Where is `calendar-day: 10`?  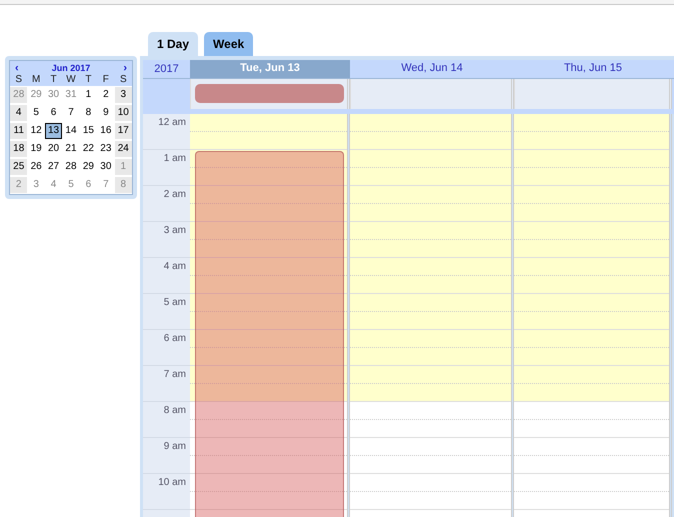 calendar-day: 10 is located at coordinates (123, 113).